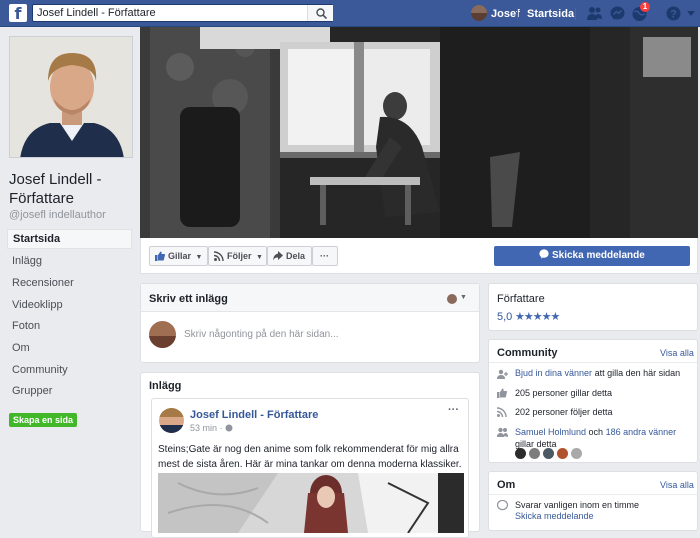  I want to click on composer-avatar, so click(162, 334).